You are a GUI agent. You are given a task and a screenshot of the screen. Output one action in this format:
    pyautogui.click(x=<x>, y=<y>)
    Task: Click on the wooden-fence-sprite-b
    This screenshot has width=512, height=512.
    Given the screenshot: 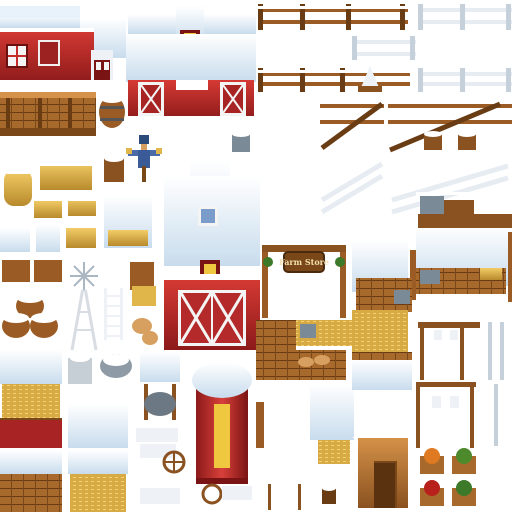 What is the action you would take?
    pyautogui.click(x=334, y=80)
    